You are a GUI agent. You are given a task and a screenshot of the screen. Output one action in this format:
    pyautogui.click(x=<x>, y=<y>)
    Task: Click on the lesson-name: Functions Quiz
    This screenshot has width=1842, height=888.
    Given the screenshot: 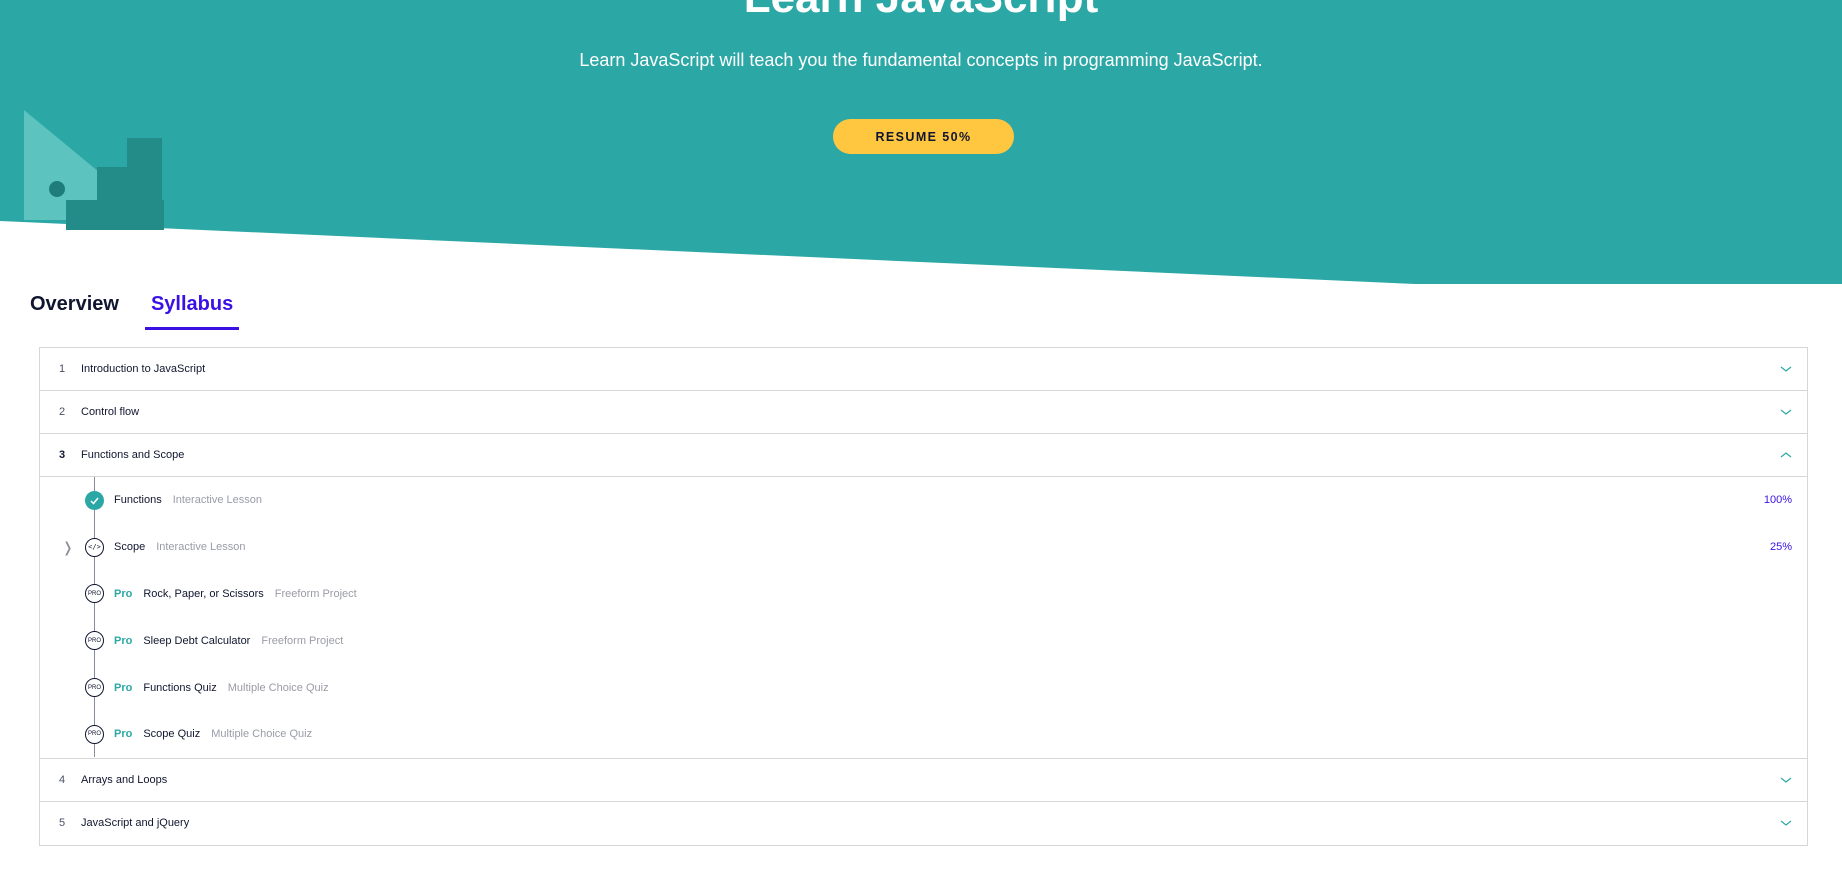 What is the action you would take?
    pyautogui.click(x=180, y=687)
    